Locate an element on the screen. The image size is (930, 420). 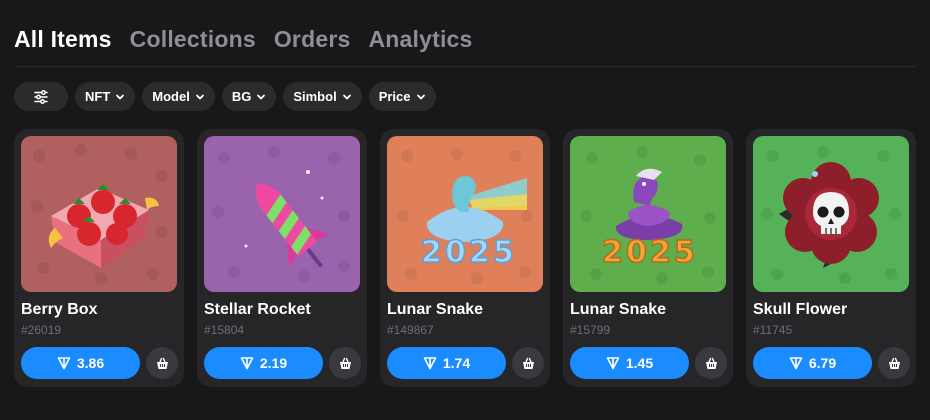
filter-model-dropdown: Model is located at coordinates (178, 96).